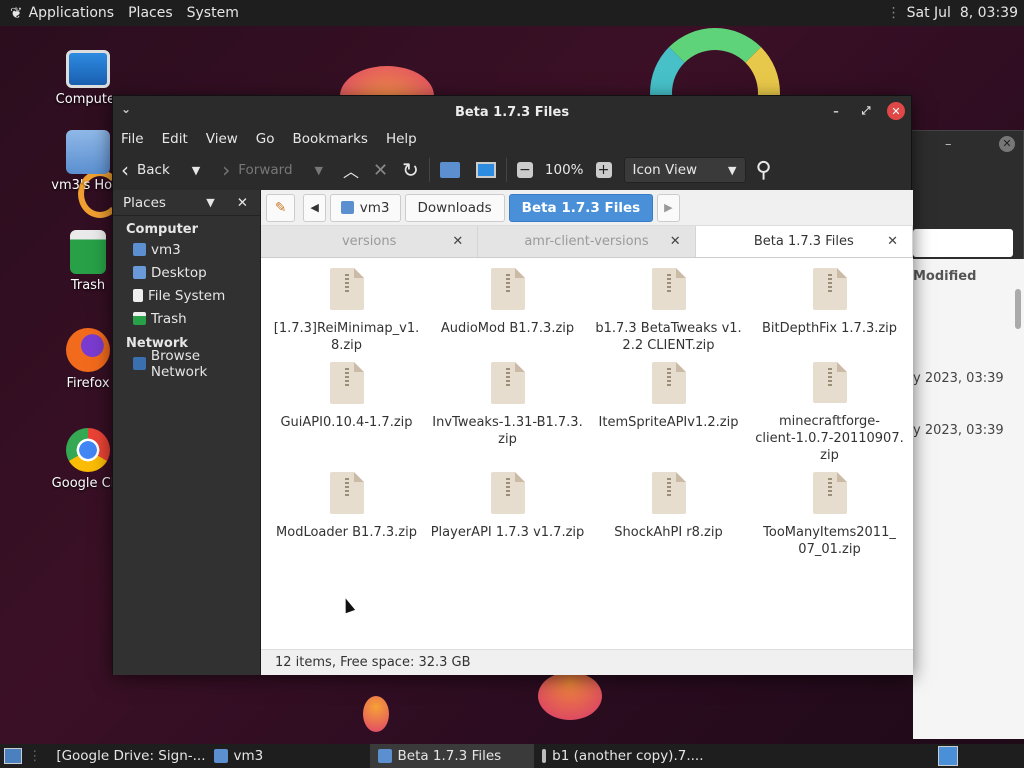 The height and width of the screenshot is (768, 1024). What do you see at coordinates (866, 111) in the screenshot?
I see `maximize-icon: ⤢` at bounding box center [866, 111].